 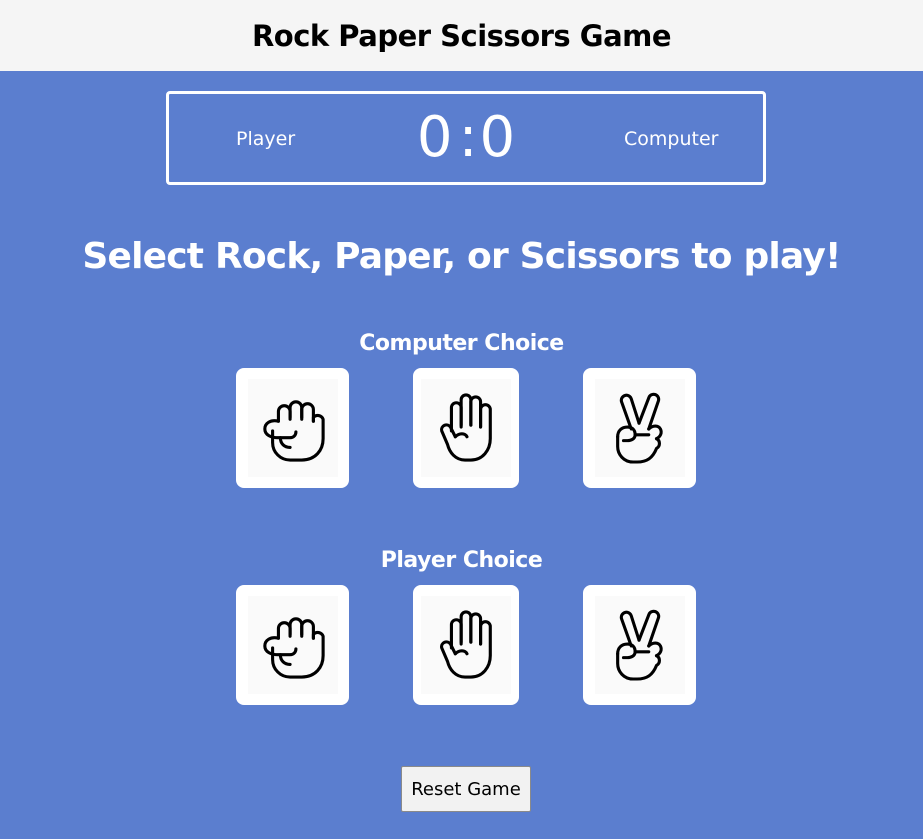 I want to click on player-score: 0, so click(x=434, y=137).